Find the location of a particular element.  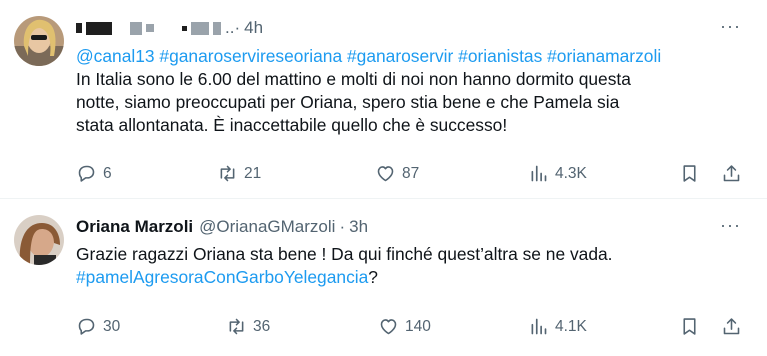

repost-count: 21 is located at coordinates (253, 173).